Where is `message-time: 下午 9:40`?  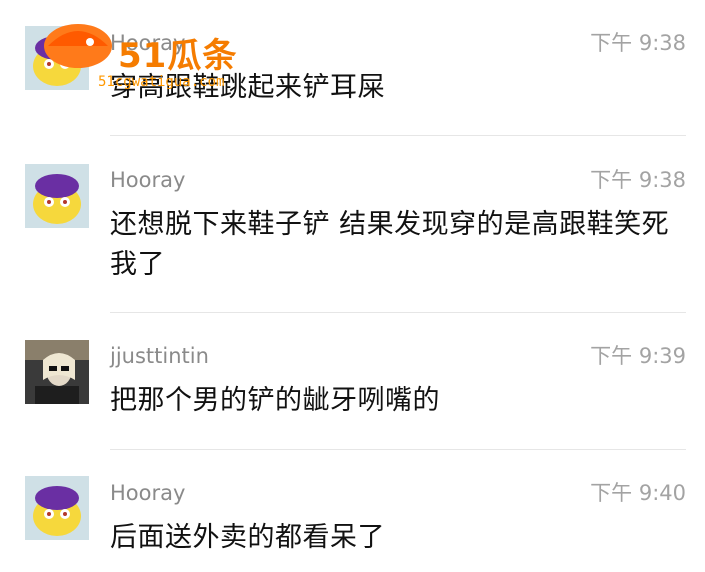 message-time: 下午 9:40 is located at coordinates (638, 493).